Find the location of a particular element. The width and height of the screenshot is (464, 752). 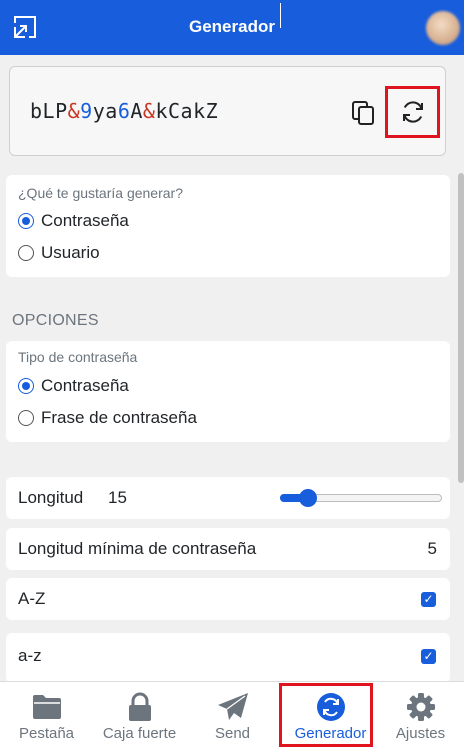

regenerate-button is located at coordinates (412, 112).